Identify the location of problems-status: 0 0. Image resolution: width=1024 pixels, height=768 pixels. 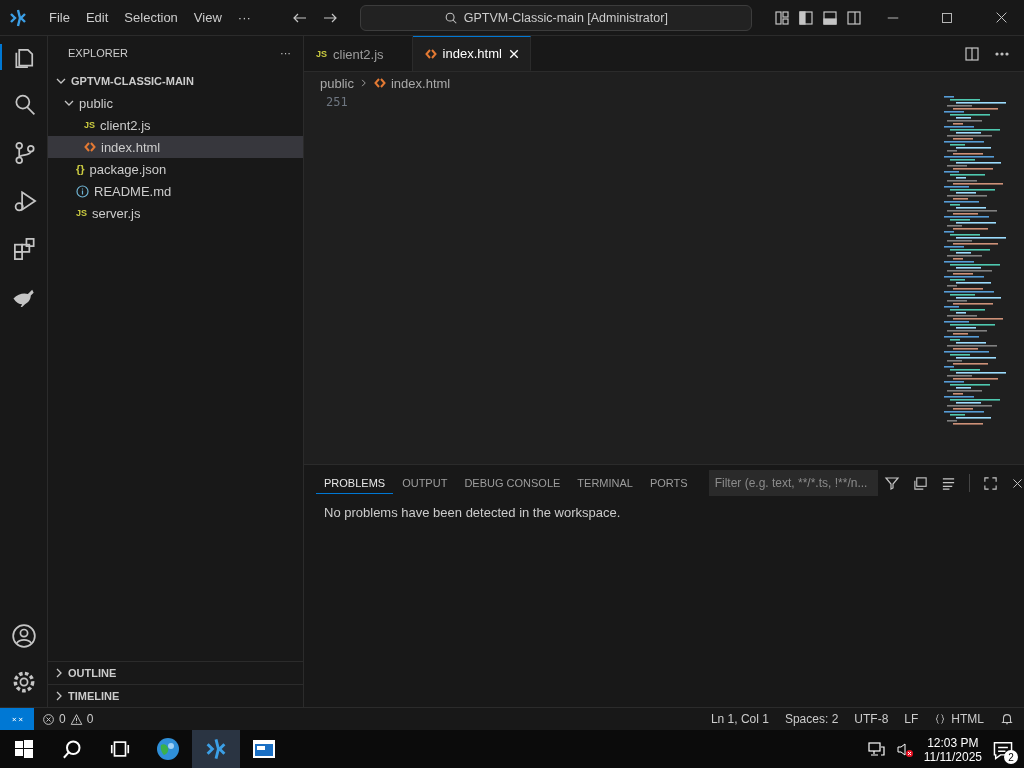
(68, 719).